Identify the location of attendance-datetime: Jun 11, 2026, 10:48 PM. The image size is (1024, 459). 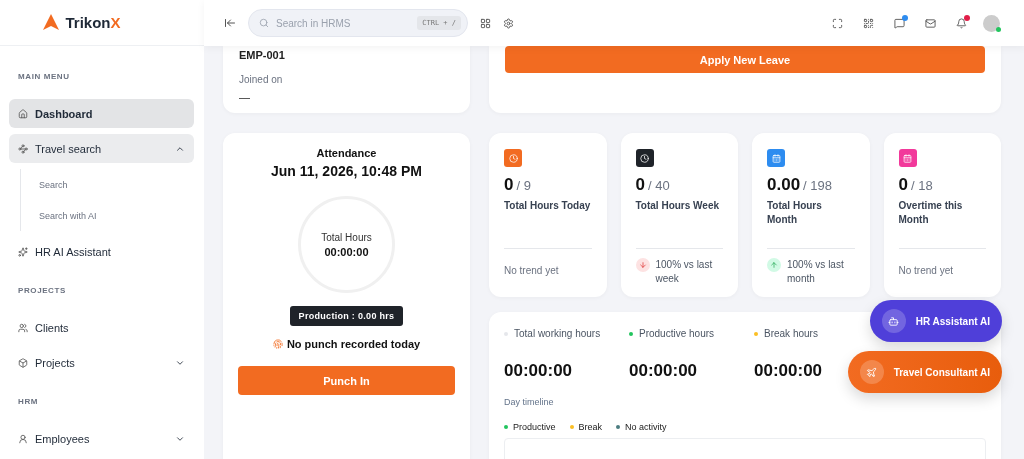
(346, 171).